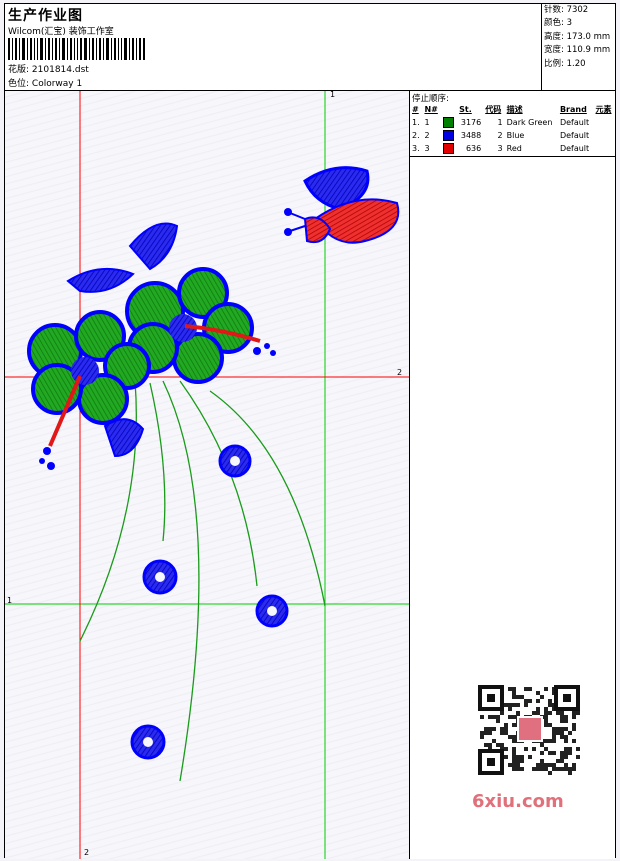 The height and width of the screenshot is (861, 620). I want to click on col-description: 描述, so click(514, 109).